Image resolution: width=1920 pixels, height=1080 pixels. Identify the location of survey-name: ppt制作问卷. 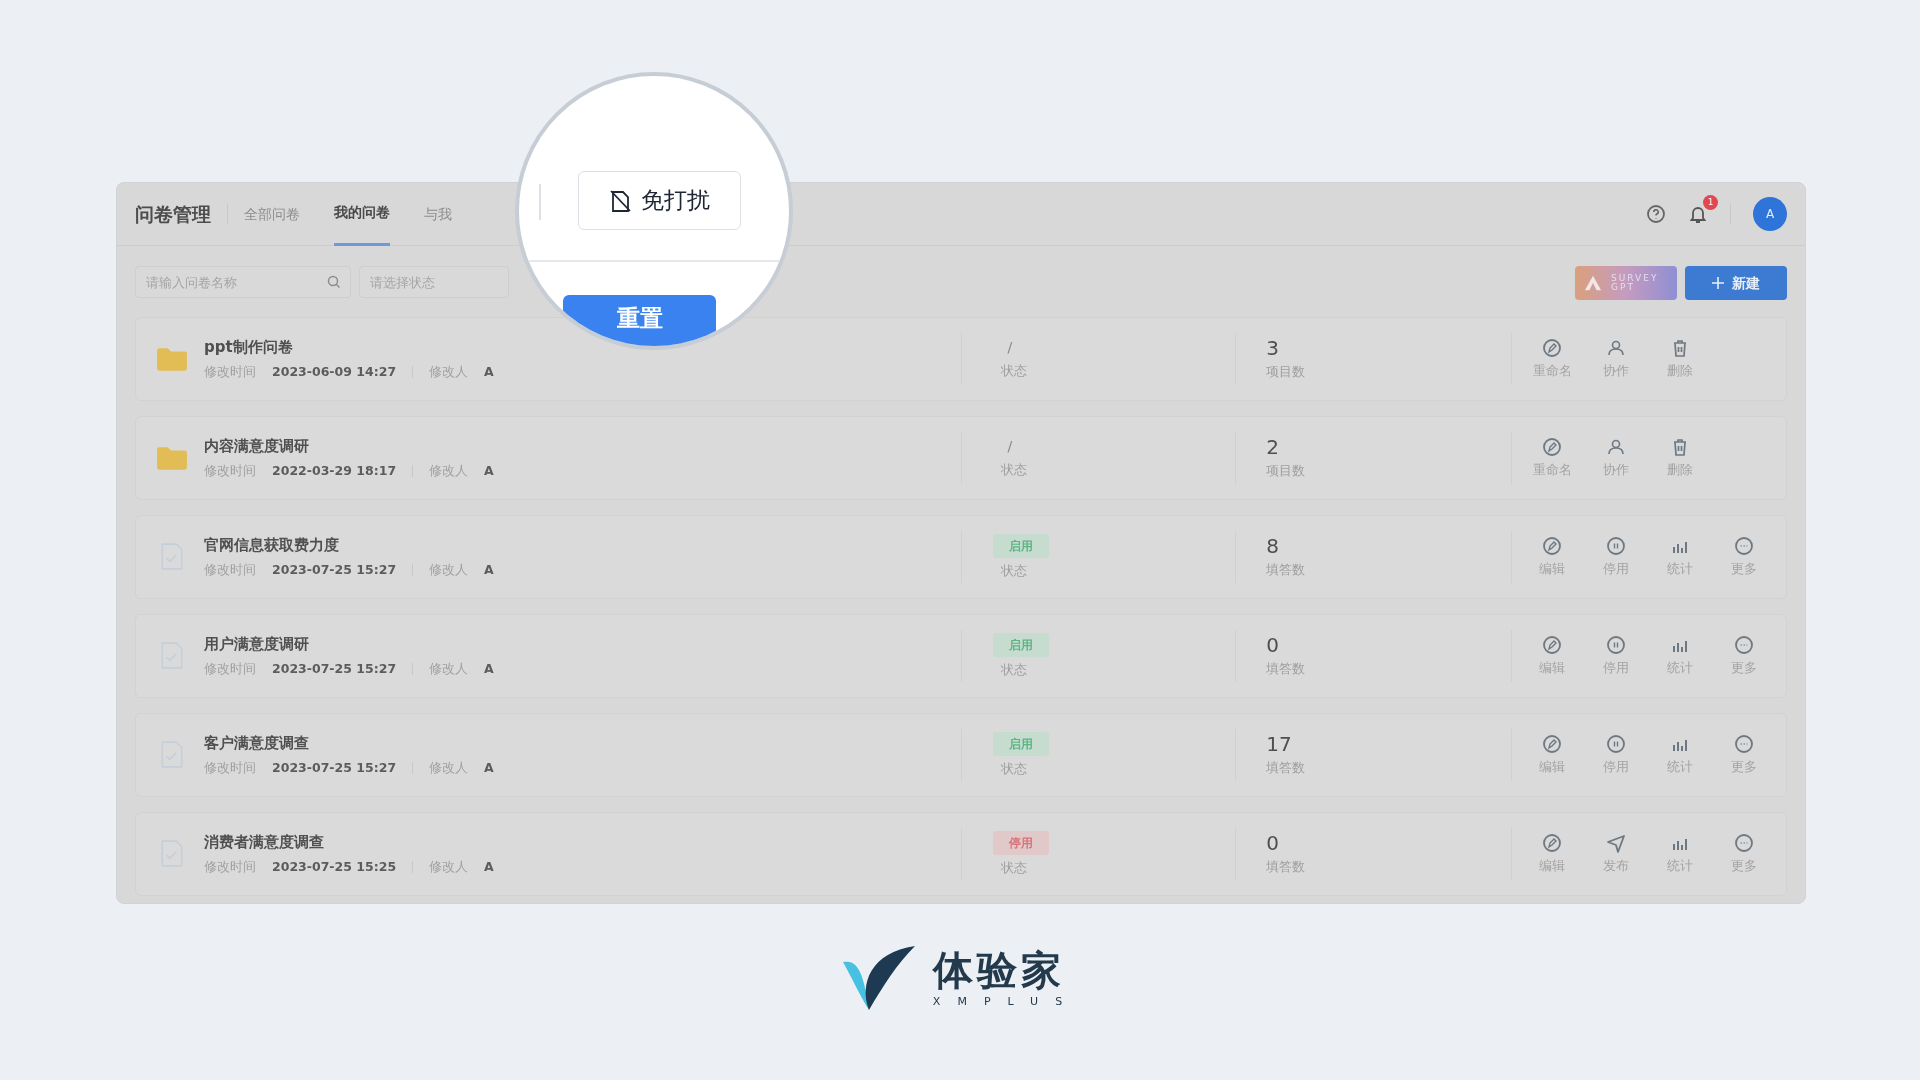
(349, 347).